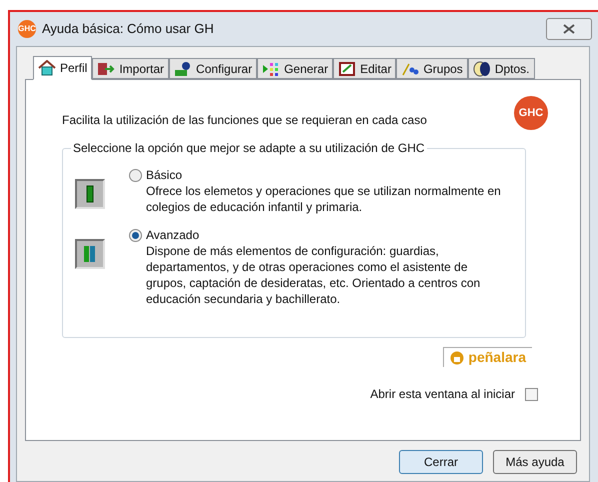  I want to click on edit-icon, so click(347, 68).